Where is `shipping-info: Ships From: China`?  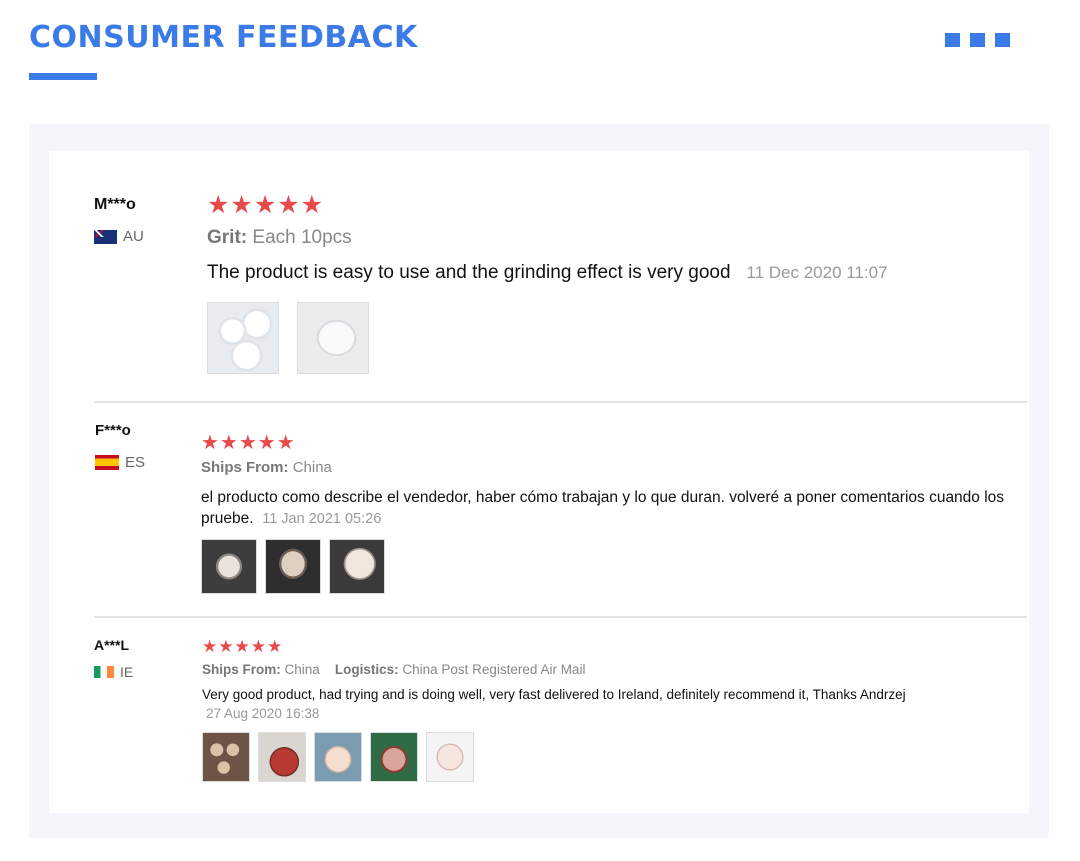
shipping-info: Ships From: China is located at coordinates (266, 467).